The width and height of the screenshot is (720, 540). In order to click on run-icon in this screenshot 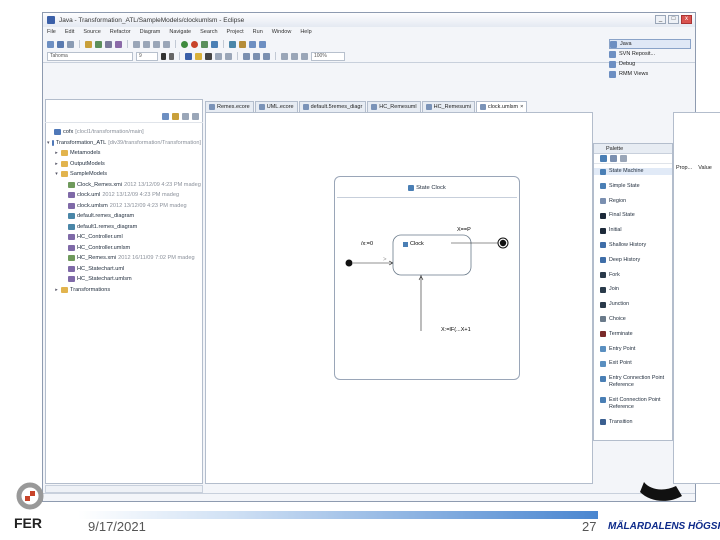, I will do `click(184, 44)`.